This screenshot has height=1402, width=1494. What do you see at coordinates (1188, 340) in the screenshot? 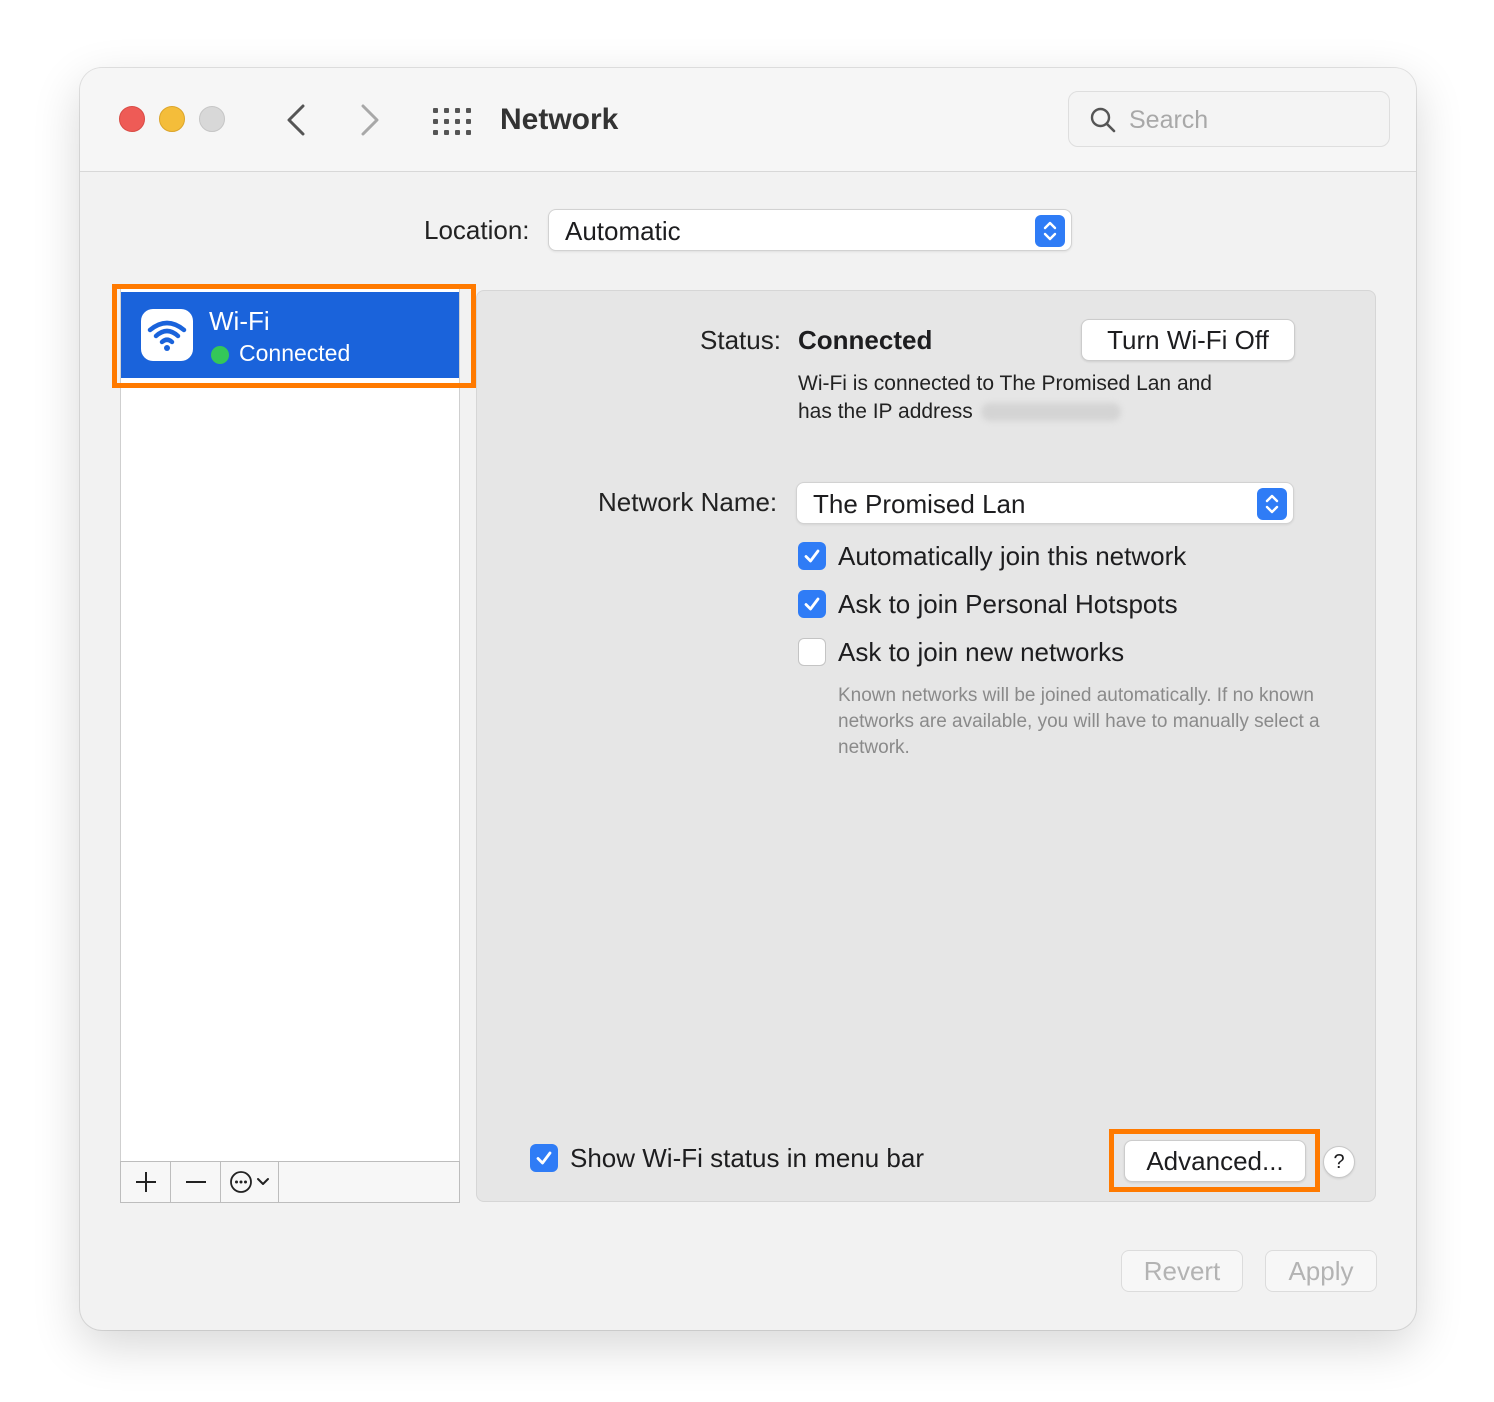
I see `turn-wifi-off-button: Turn Wi-Fi Off` at bounding box center [1188, 340].